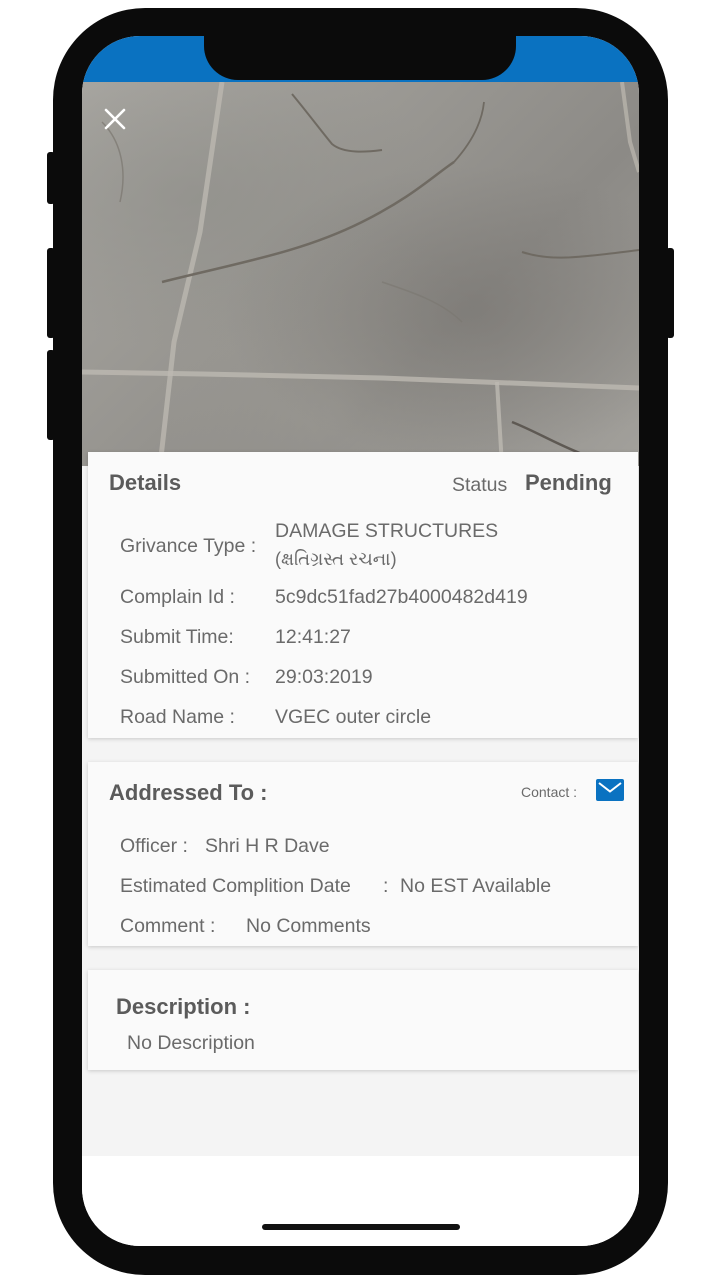  I want to click on estimated-date-label: Estimated Complition Date, so click(235, 886).